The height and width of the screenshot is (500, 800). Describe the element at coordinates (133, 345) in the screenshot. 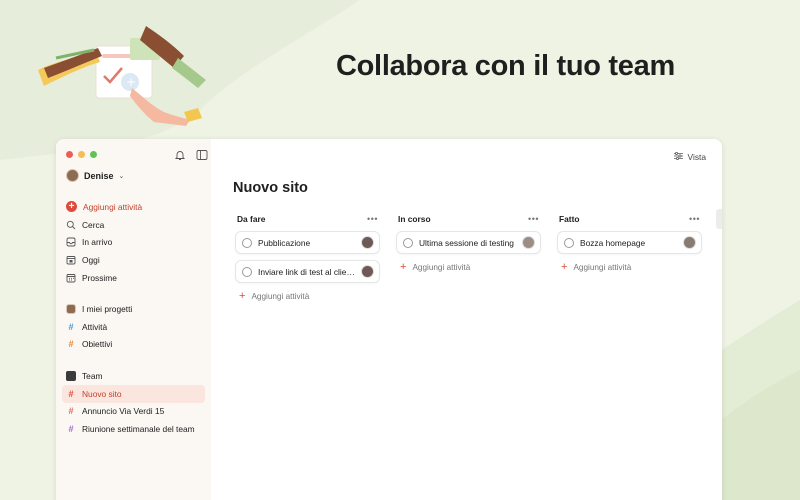

I see `sidebar-item-obiettivi: # Obiettivi` at that location.